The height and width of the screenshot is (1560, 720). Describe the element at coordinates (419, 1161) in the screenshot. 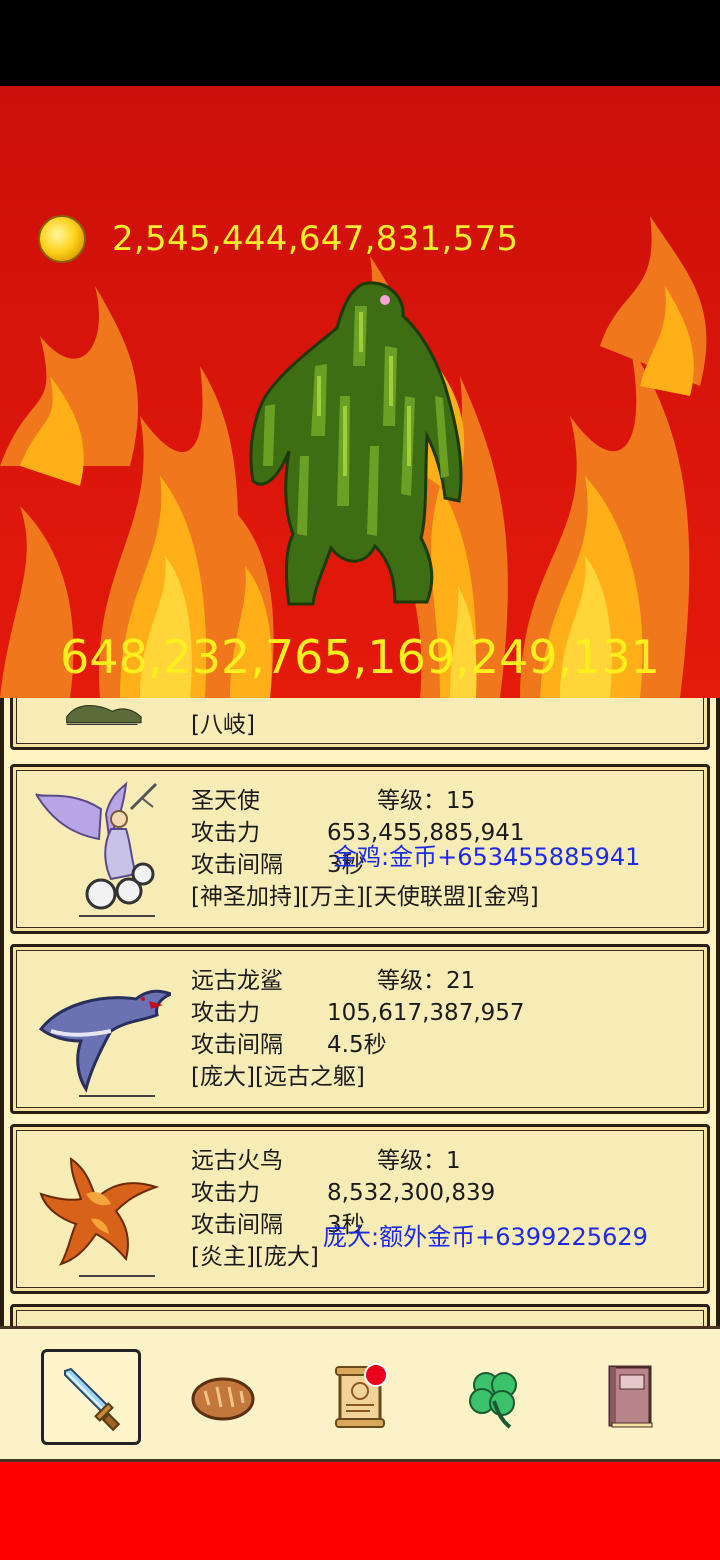

I see `unit-level: 等级：1` at that location.